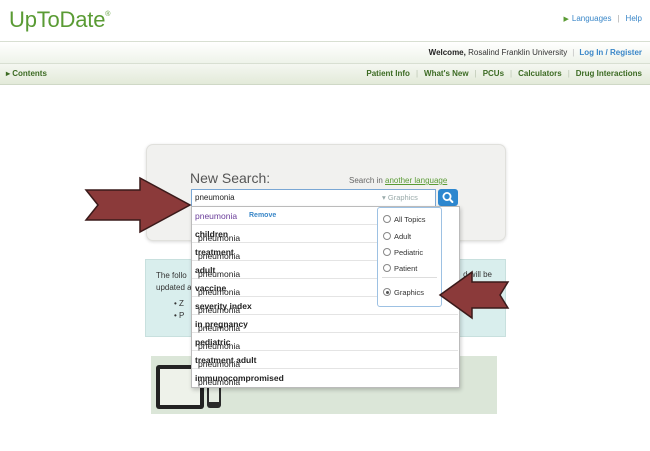  Describe the element at coordinates (325, 342) in the screenshot. I see `suggestion-item: pneumonia pediatric` at that location.